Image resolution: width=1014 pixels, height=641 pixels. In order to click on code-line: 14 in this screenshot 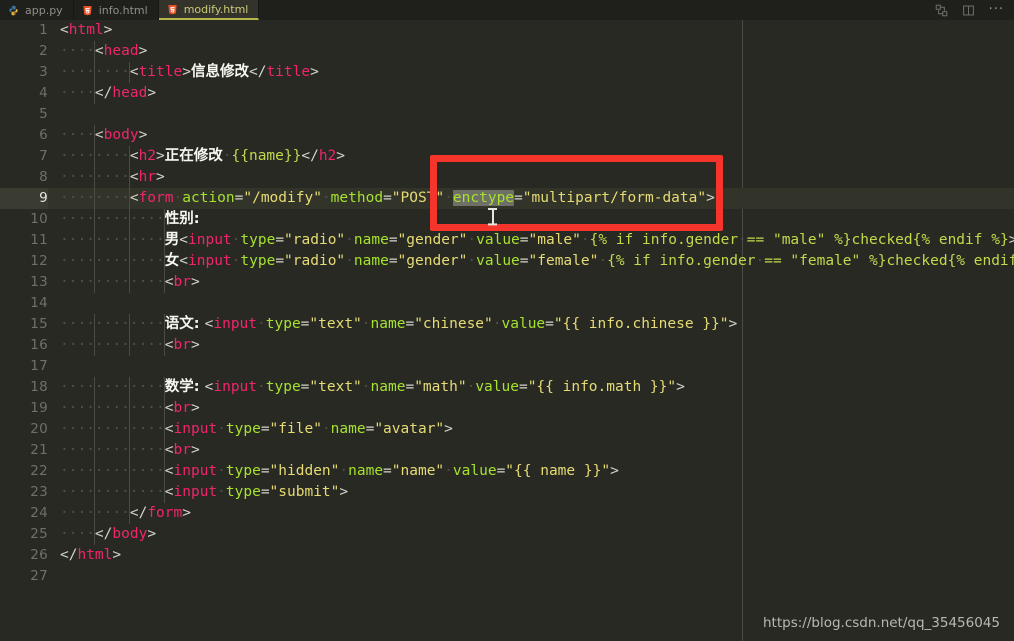, I will do `click(507, 303)`.